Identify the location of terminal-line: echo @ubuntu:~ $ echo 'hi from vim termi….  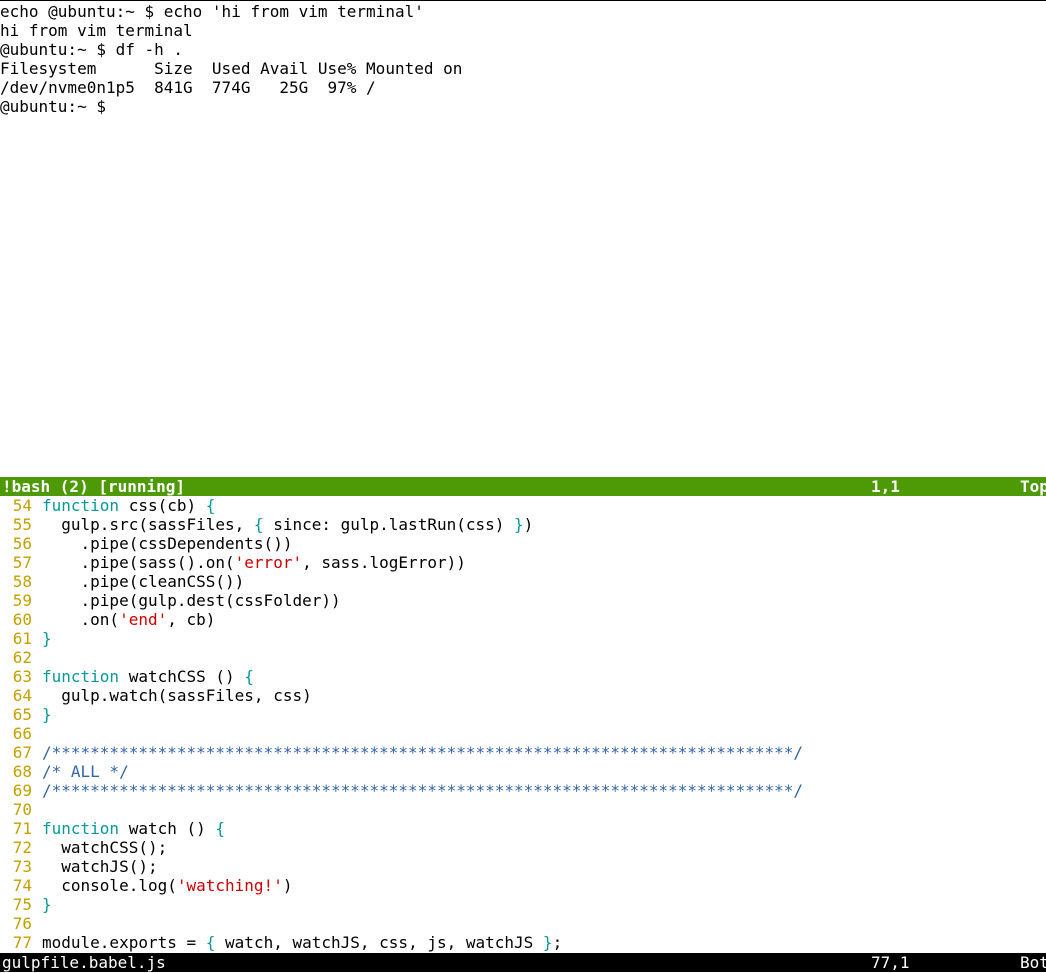
(212, 11).